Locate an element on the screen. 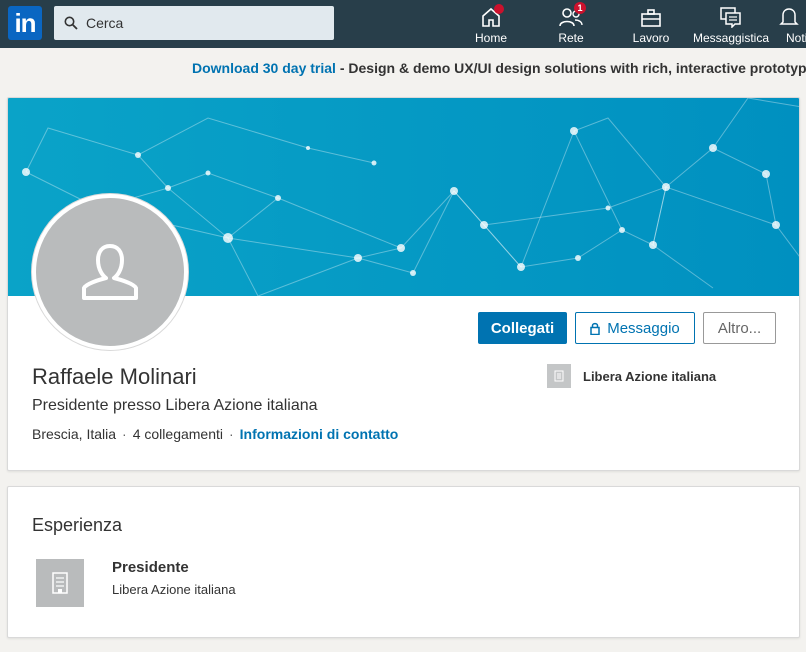 The width and height of the screenshot is (806, 652). experience-section-title: Esperienza is located at coordinates (77, 525).